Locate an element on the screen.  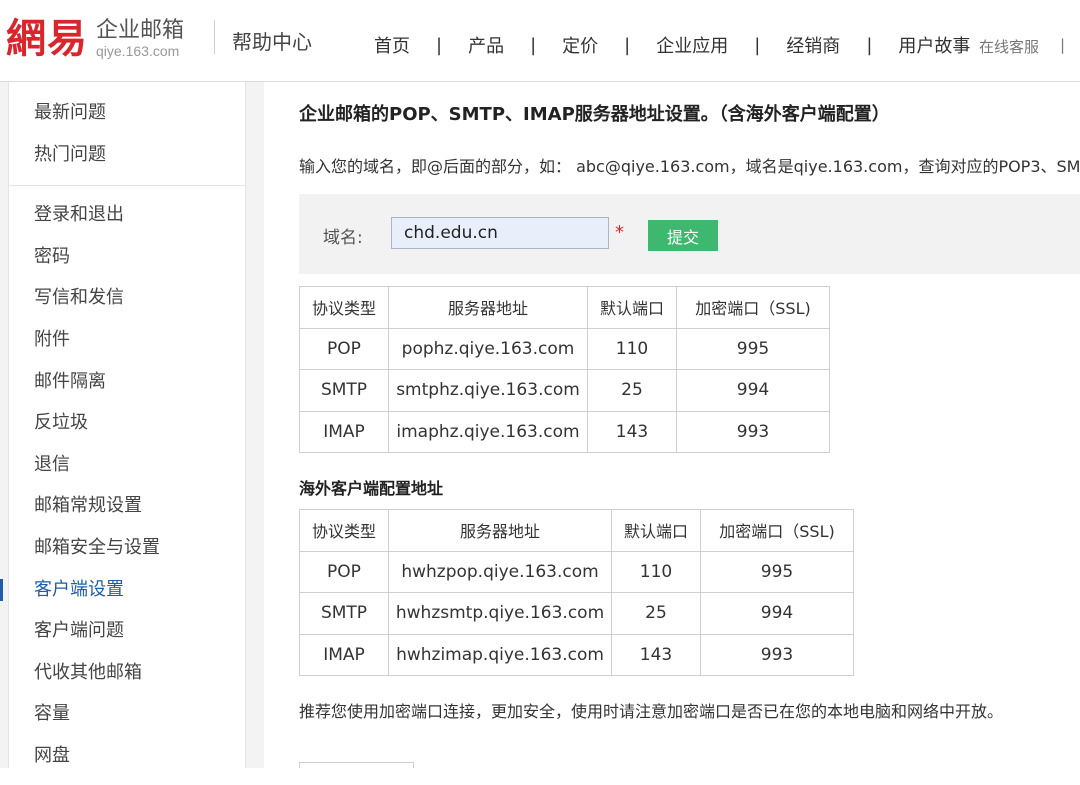
sidebar-group-featured: 最新问题 热门问题 is located at coordinates (127, 134).